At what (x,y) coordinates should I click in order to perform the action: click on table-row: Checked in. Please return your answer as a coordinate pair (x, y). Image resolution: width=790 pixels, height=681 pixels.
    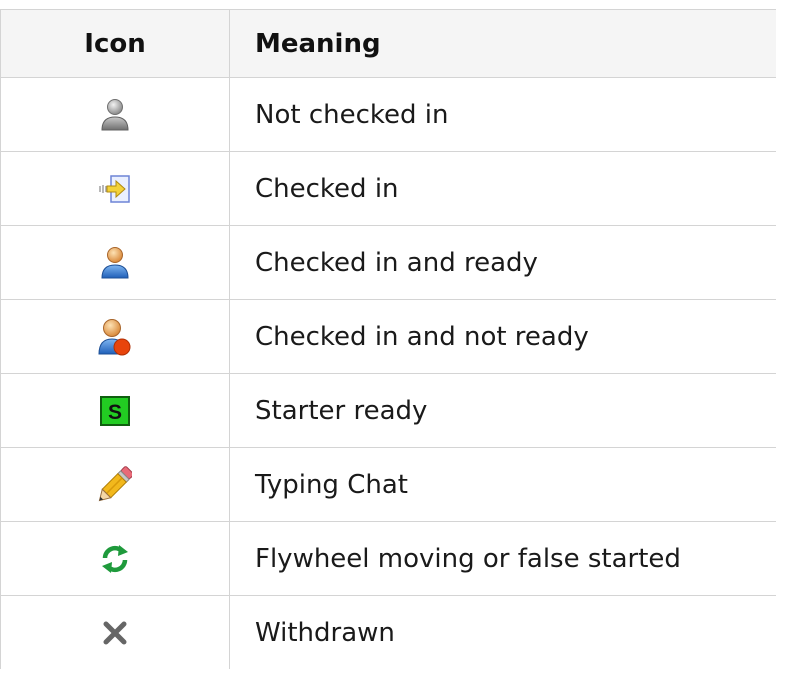
    Looking at the image, I should click on (388, 188).